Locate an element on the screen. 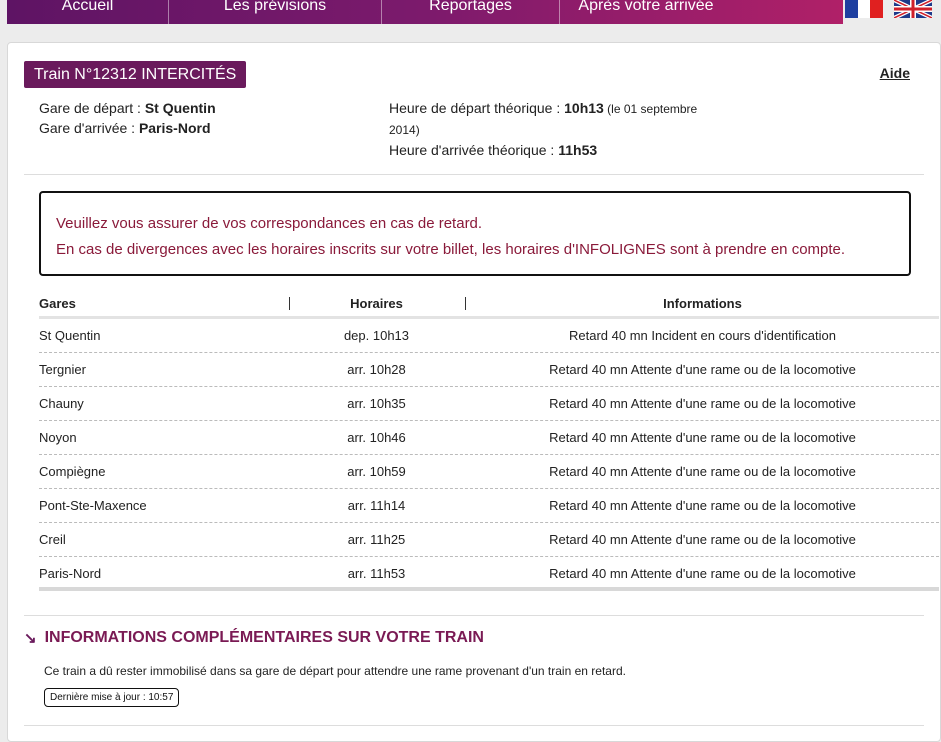 The image size is (941, 742). station-name: Compiègne is located at coordinates (72, 471).